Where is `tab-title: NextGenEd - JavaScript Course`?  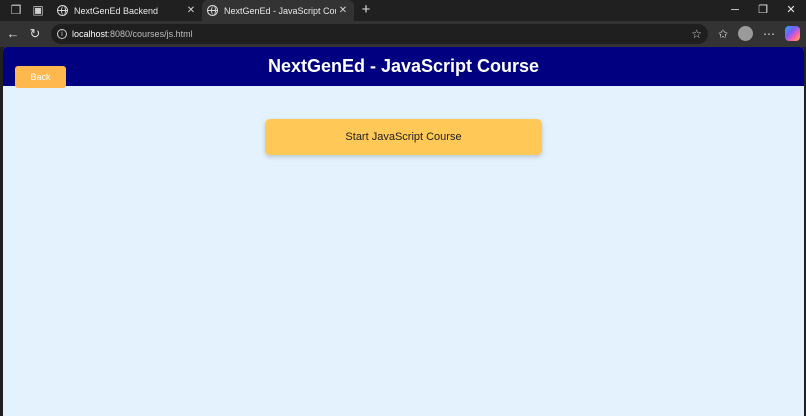 tab-title: NextGenEd - JavaScript Course is located at coordinates (280, 10).